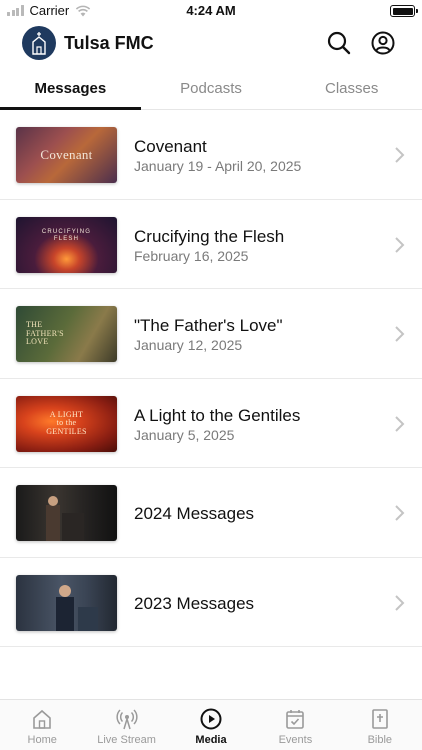 The image size is (422, 750). Describe the element at coordinates (109, 43) in the screenshot. I see `app-title: Tulsa FMC` at that location.